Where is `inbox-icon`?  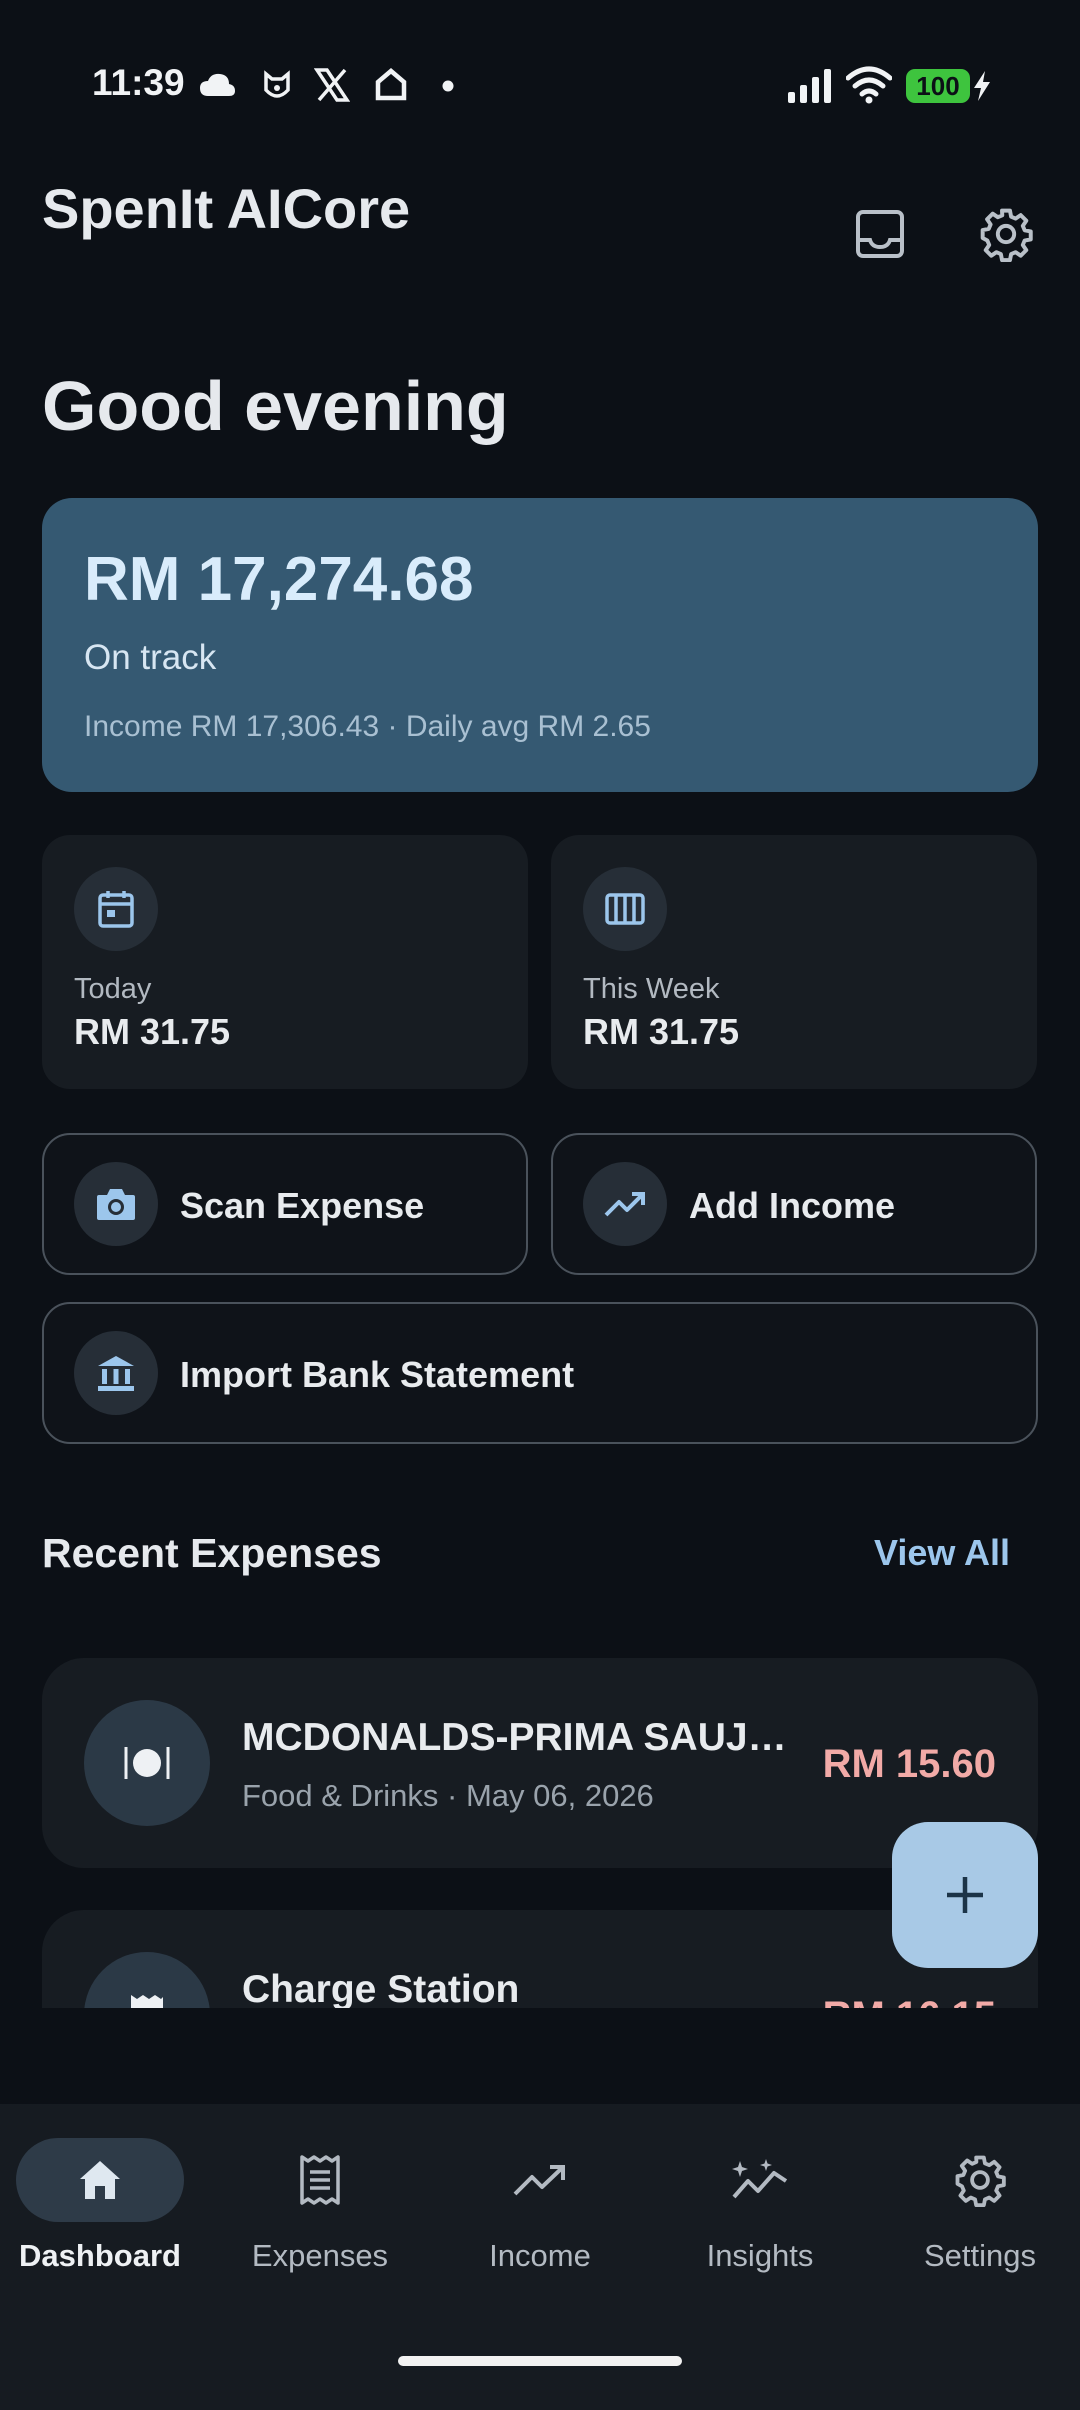 inbox-icon is located at coordinates (880, 234).